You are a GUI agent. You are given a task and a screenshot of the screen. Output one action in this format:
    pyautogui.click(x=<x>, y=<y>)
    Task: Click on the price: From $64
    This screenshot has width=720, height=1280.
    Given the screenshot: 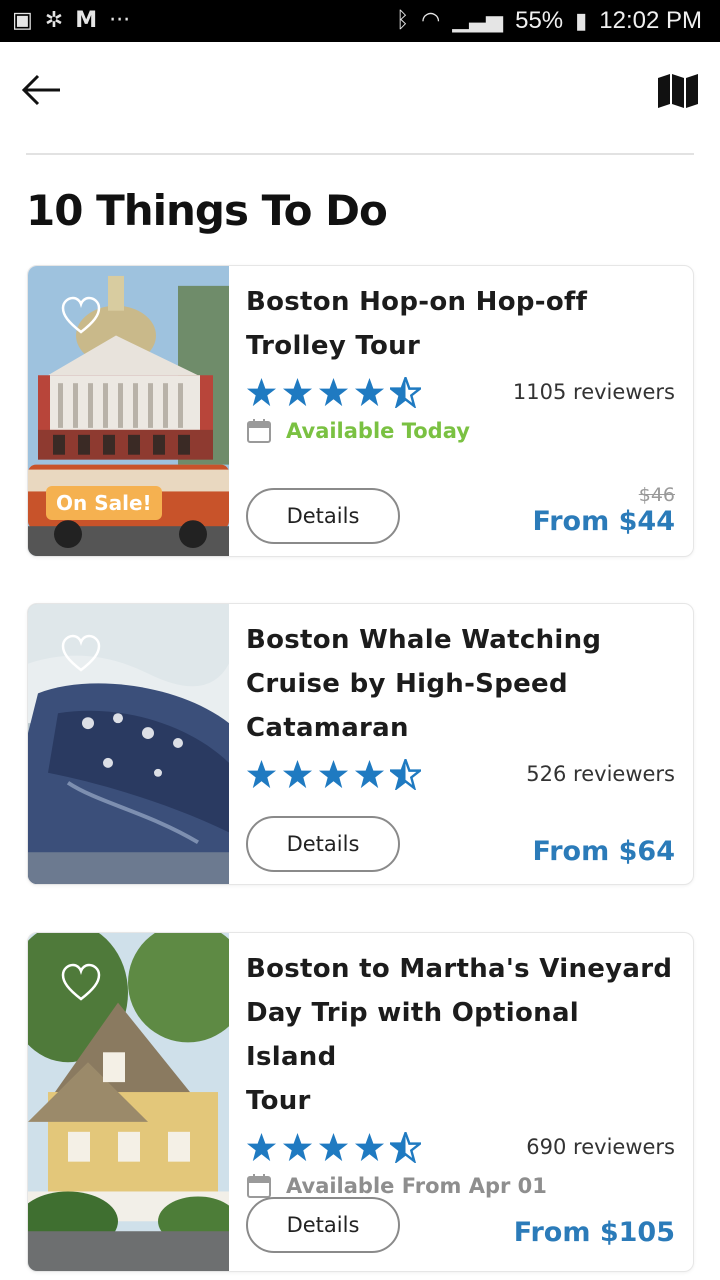 What is the action you would take?
    pyautogui.click(x=603, y=851)
    